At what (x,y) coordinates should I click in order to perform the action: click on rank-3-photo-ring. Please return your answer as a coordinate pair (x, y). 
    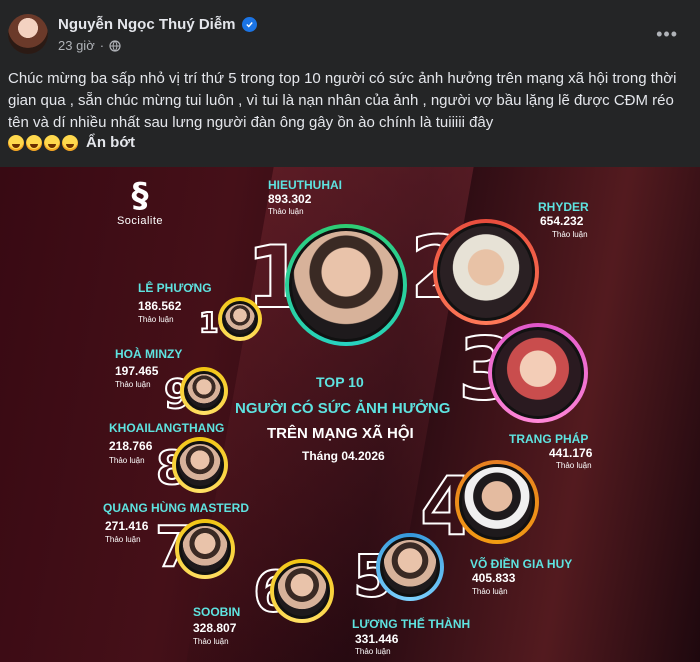
    Looking at the image, I should click on (538, 373).